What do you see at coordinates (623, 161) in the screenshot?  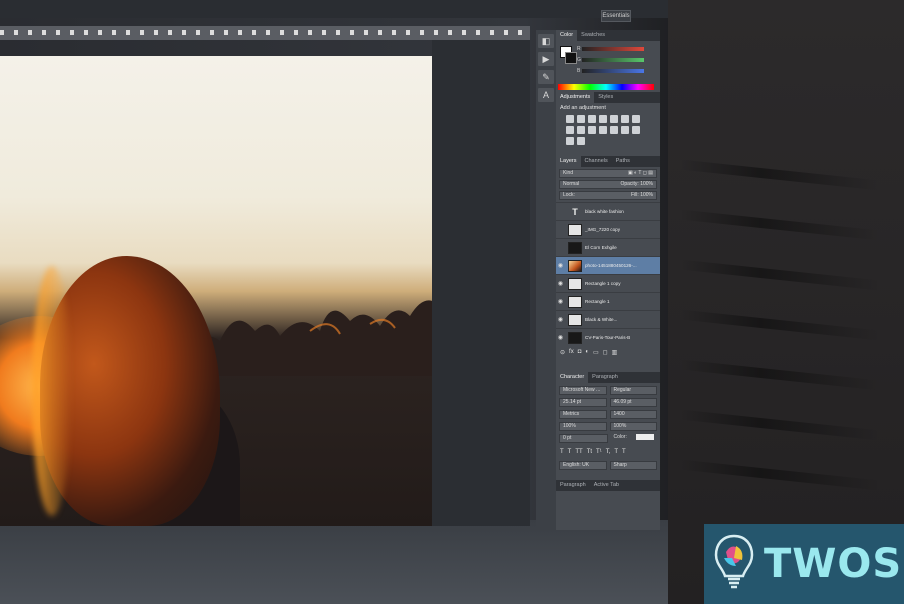 I see `tab-paths: Paths` at bounding box center [623, 161].